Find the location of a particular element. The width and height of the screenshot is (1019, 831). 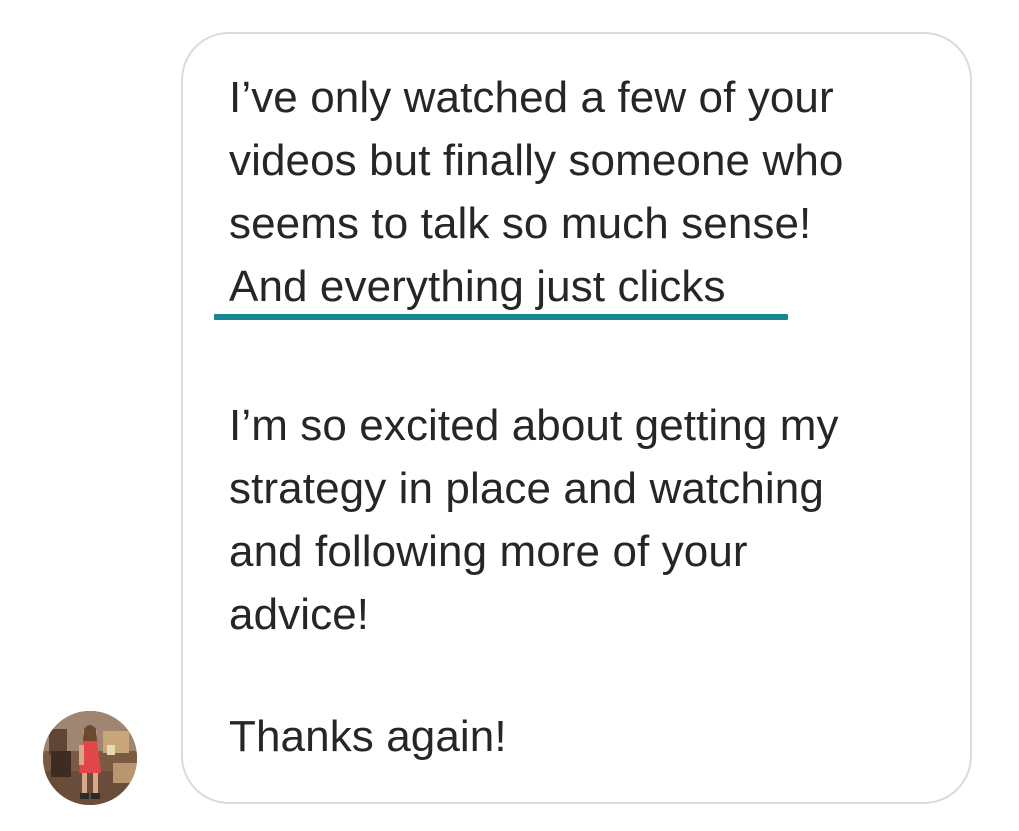

message-line-highlighted: And everything just clicks is located at coordinates (477, 286).